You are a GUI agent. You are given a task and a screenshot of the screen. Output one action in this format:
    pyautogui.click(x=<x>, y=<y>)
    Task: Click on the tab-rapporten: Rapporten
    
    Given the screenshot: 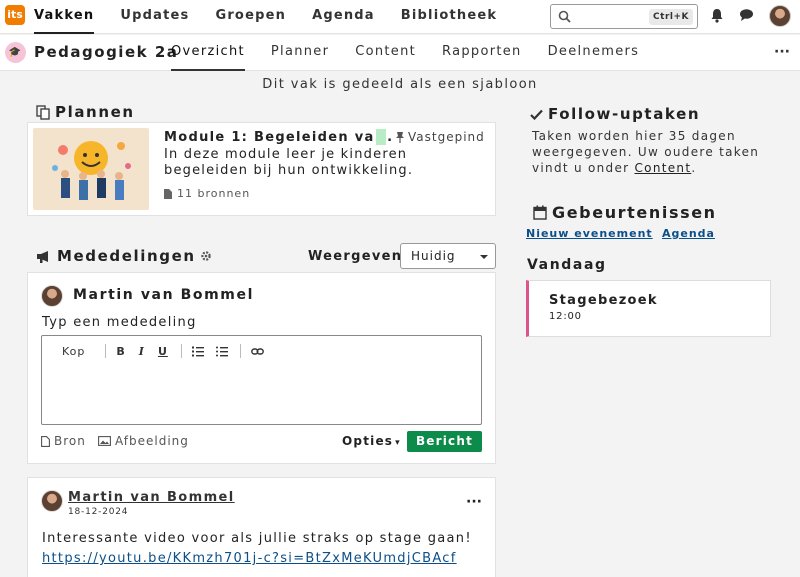 What is the action you would take?
    pyautogui.click(x=482, y=53)
    